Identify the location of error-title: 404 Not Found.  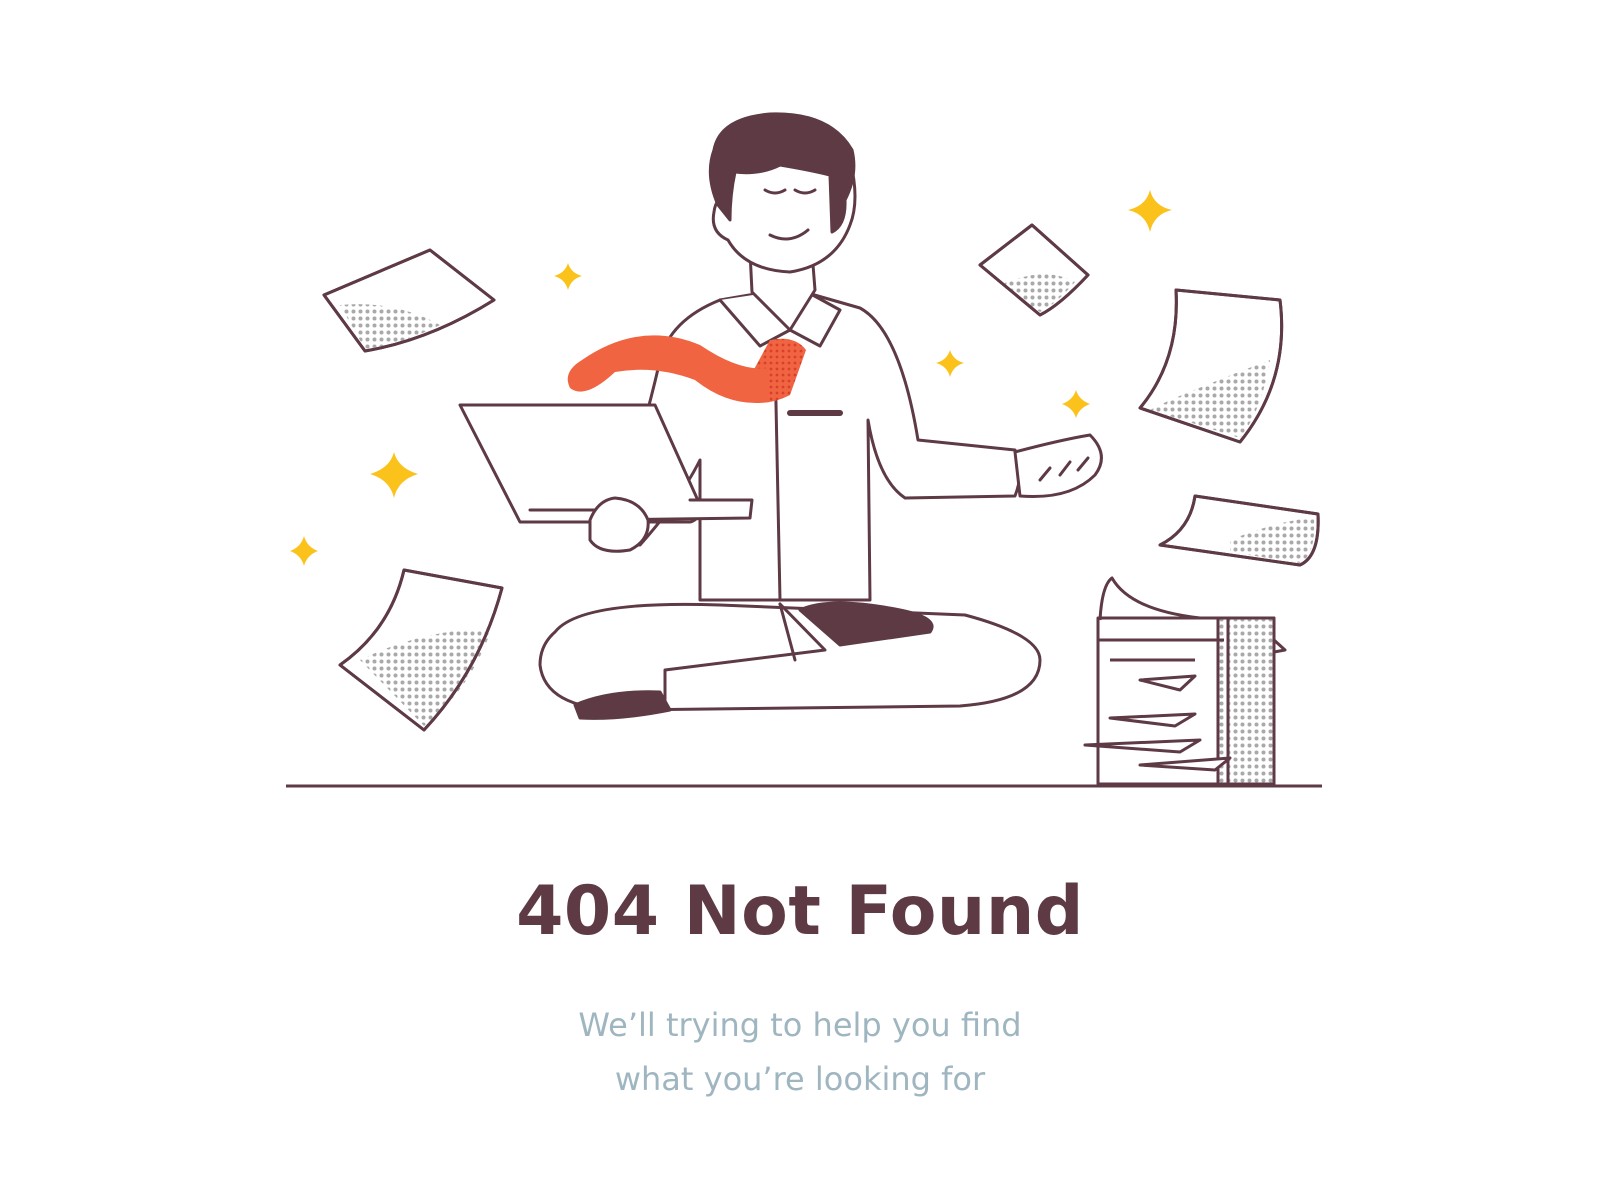
(800, 911).